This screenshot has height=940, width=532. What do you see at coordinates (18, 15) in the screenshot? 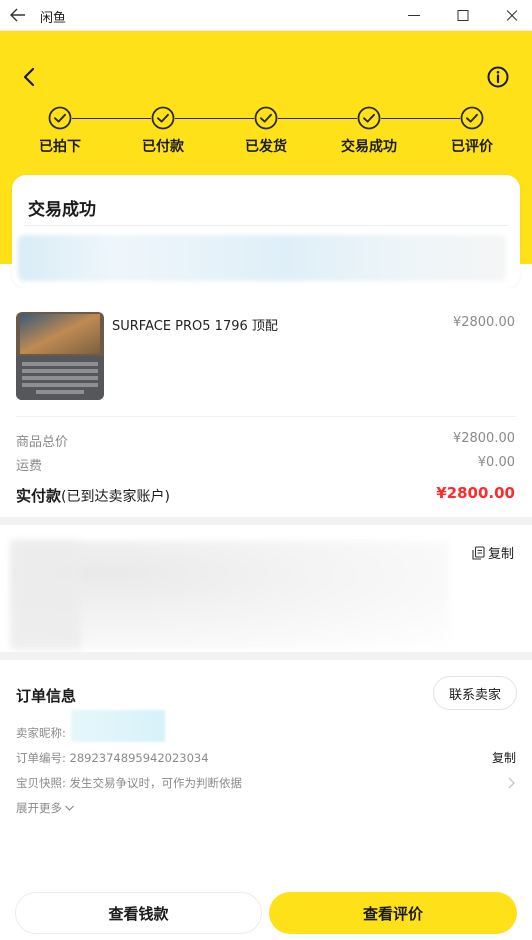
I see `window-back-icon` at bounding box center [18, 15].